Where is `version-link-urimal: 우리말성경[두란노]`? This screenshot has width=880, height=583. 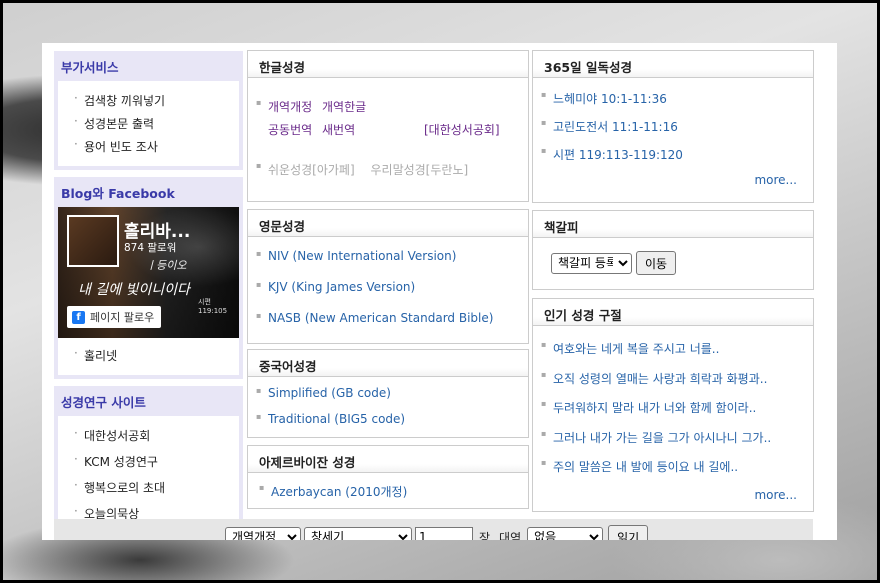
version-link-urimal: 우리말성경[두란노] is located at coordinates (419, 170).